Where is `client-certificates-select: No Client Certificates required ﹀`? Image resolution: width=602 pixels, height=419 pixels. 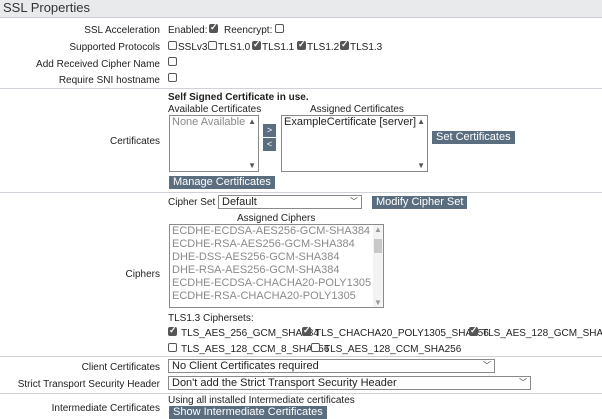 client-certificates-select: No Client Certificates required ﹀ is located at coordinates (331, 366).